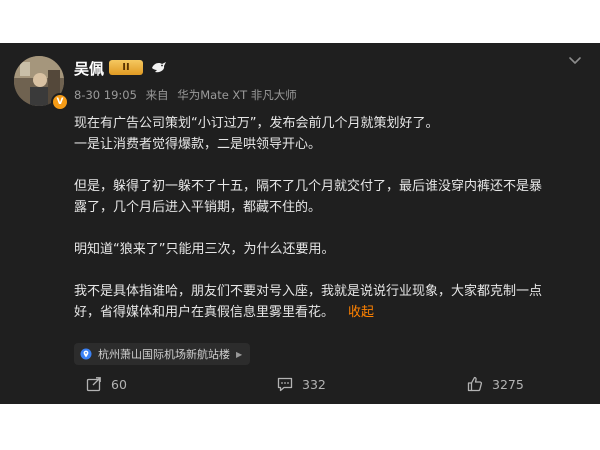 The width and height of the screenshot is (600, 450). Describe the element at coordinates (256, 123) in the screenshot. I see `content-line: 现在有广告公司策划“小订过万”，发布会前几个月就策划好了。` at that location.